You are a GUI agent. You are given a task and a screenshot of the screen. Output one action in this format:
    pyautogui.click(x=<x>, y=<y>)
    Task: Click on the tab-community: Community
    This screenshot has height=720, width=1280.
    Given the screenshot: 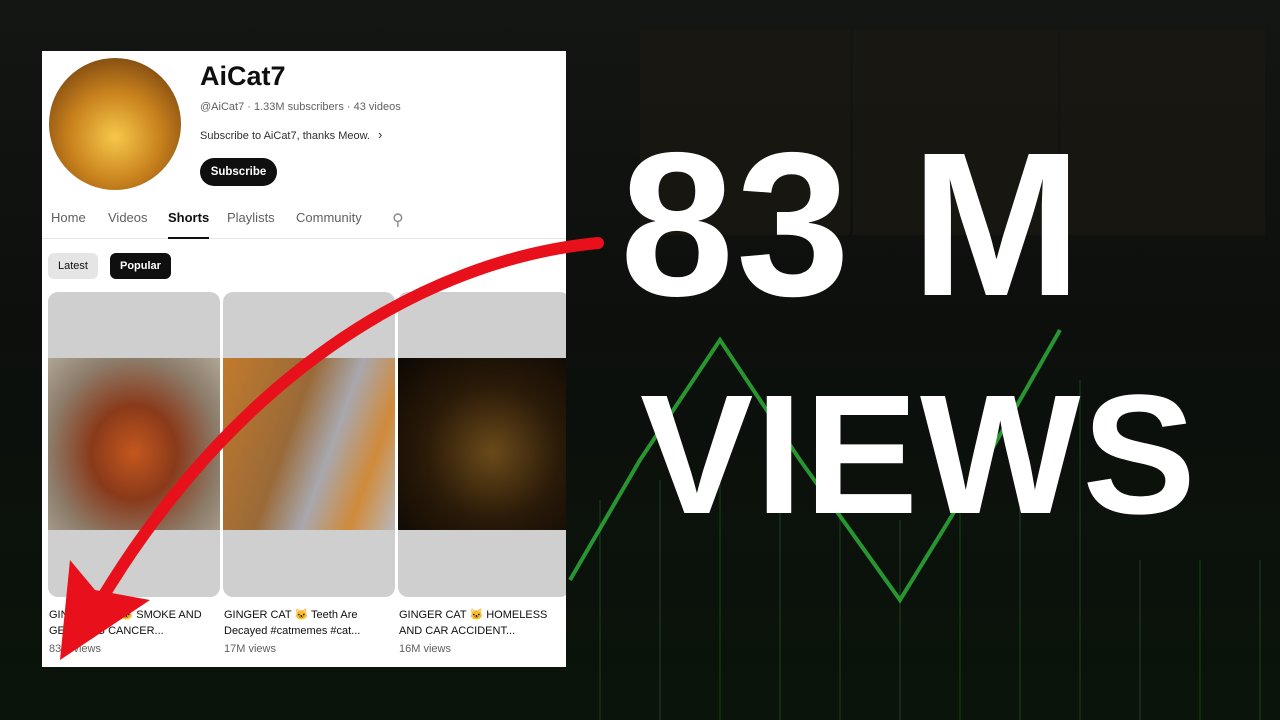 What is the action you would take?
    pyautogui.click(x=329, y=217)
    